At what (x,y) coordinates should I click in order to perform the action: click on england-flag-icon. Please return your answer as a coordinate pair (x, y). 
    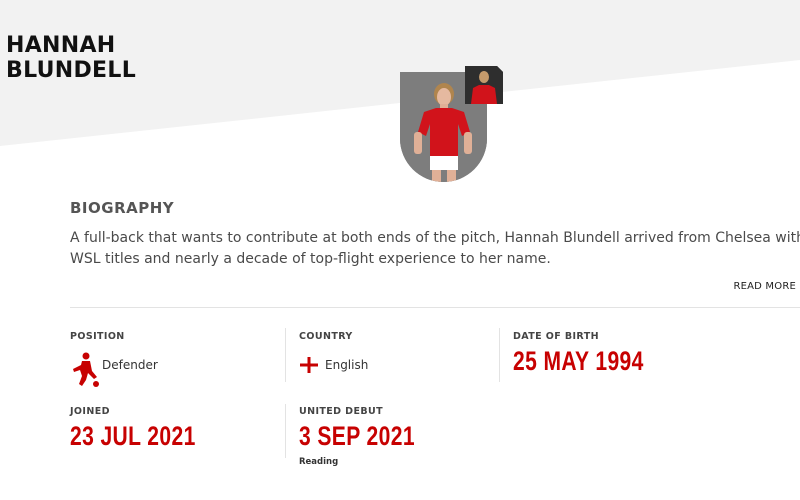
    Looking at the image, I should click on (309, 365).